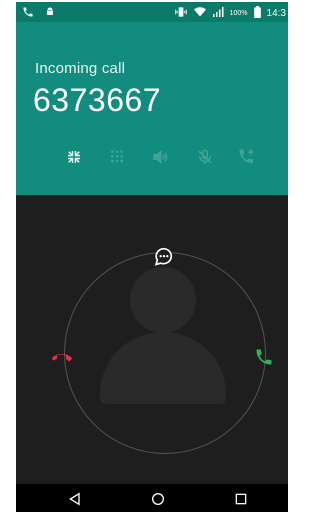 The height and width of the screenshot is (516, 320). What do you see at coordinates (241, 499) in the screenshot?
I see `recents-icon` at bounding box center [241, 499].